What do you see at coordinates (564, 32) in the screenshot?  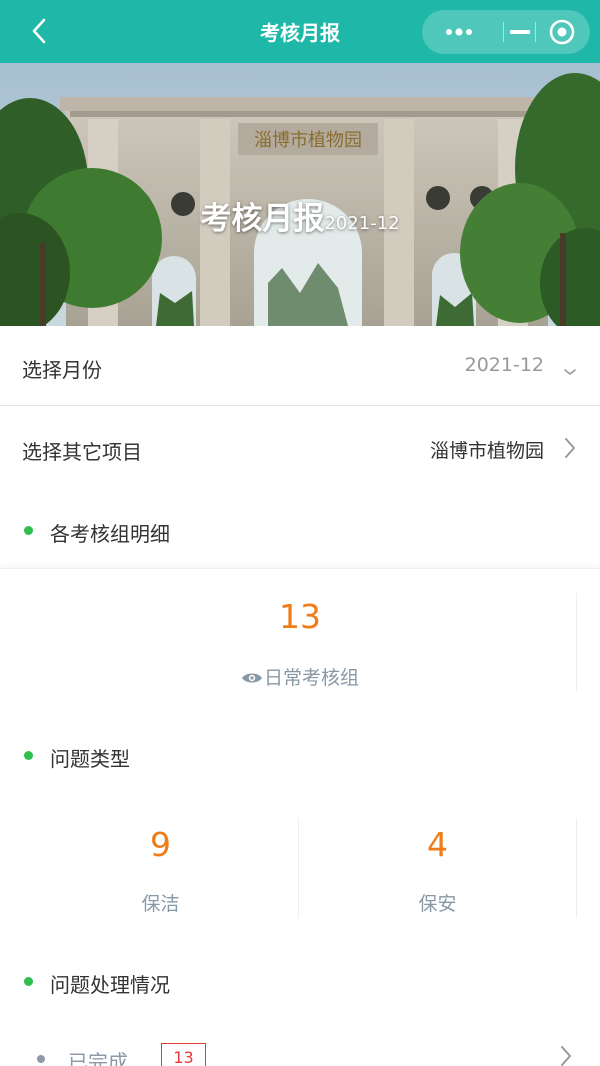 I see `close-target-icon` at bounding box center [564, 32].